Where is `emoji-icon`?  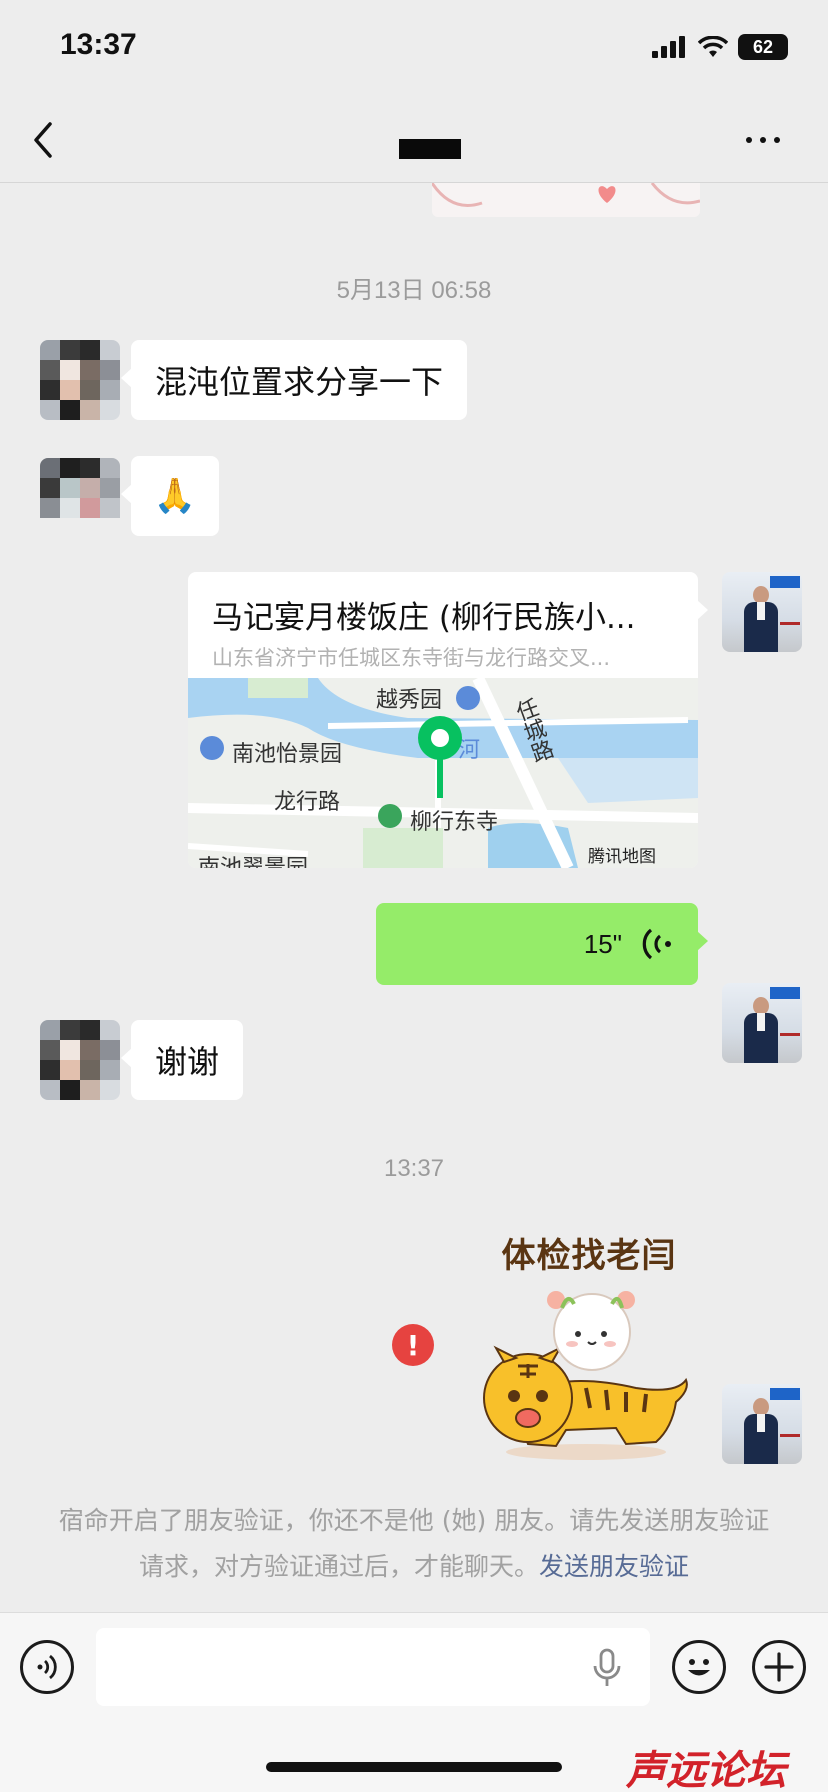
emoji-icon is located at coordinates (699, 1667).